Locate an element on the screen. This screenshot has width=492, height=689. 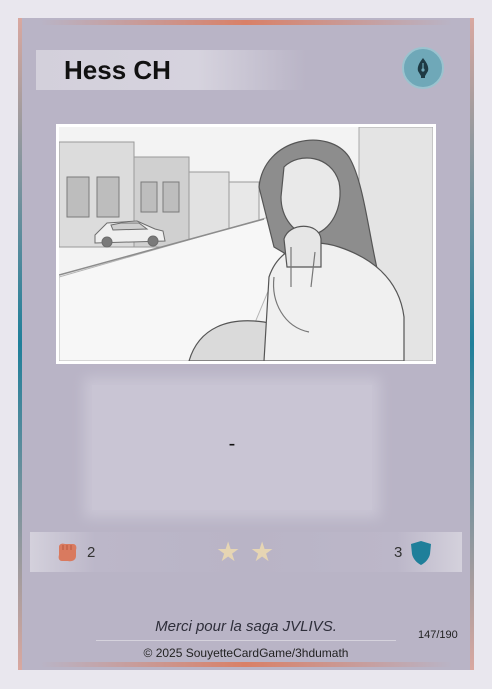
pen-nib-icon is located at coordinates (423, 68).